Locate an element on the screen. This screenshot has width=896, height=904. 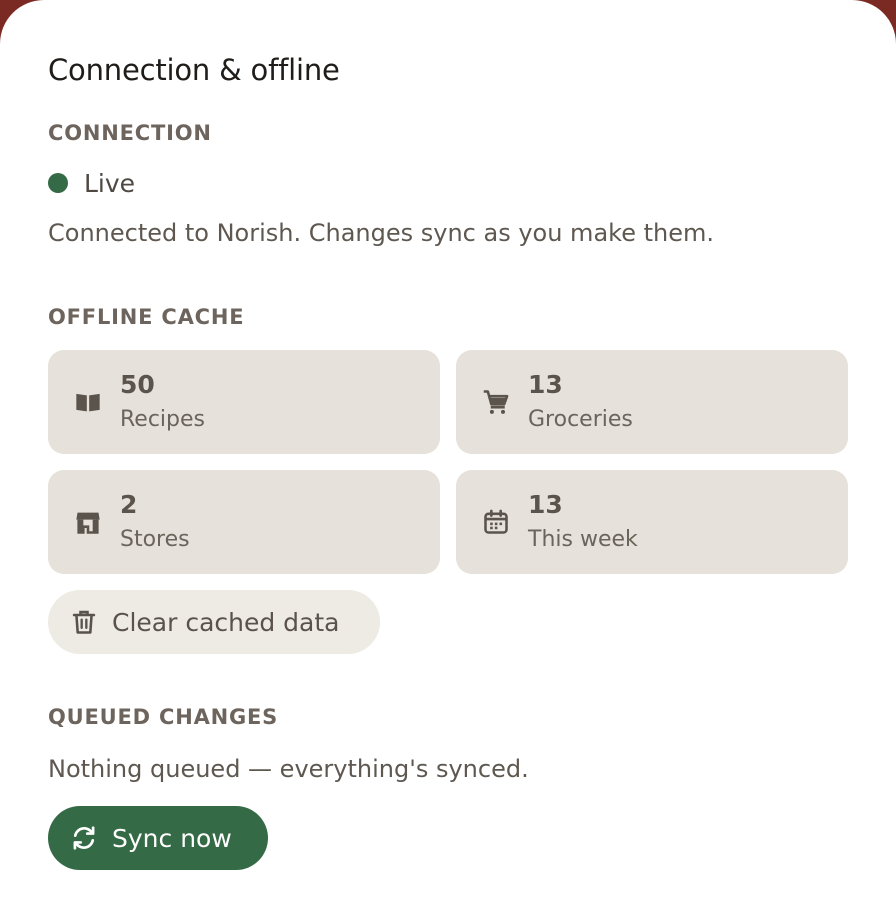
sheet-title: Connection & offline is located at coordinates (194, 70).